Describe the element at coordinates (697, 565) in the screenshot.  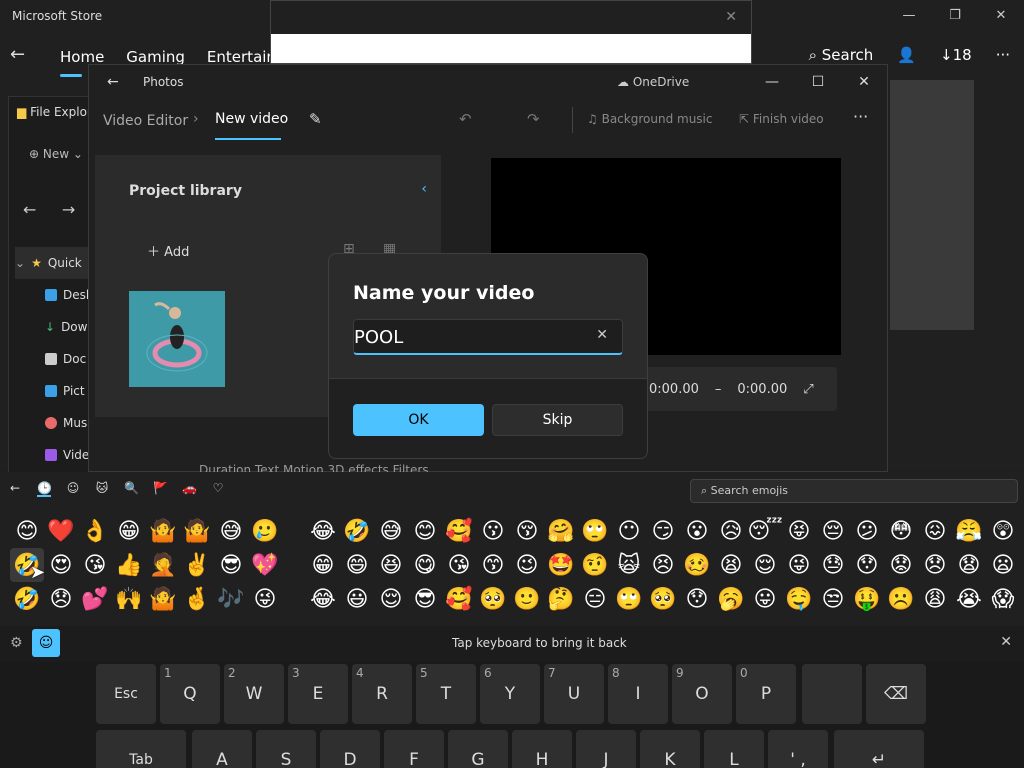
I see `emoji-item: 🥴` at that location.